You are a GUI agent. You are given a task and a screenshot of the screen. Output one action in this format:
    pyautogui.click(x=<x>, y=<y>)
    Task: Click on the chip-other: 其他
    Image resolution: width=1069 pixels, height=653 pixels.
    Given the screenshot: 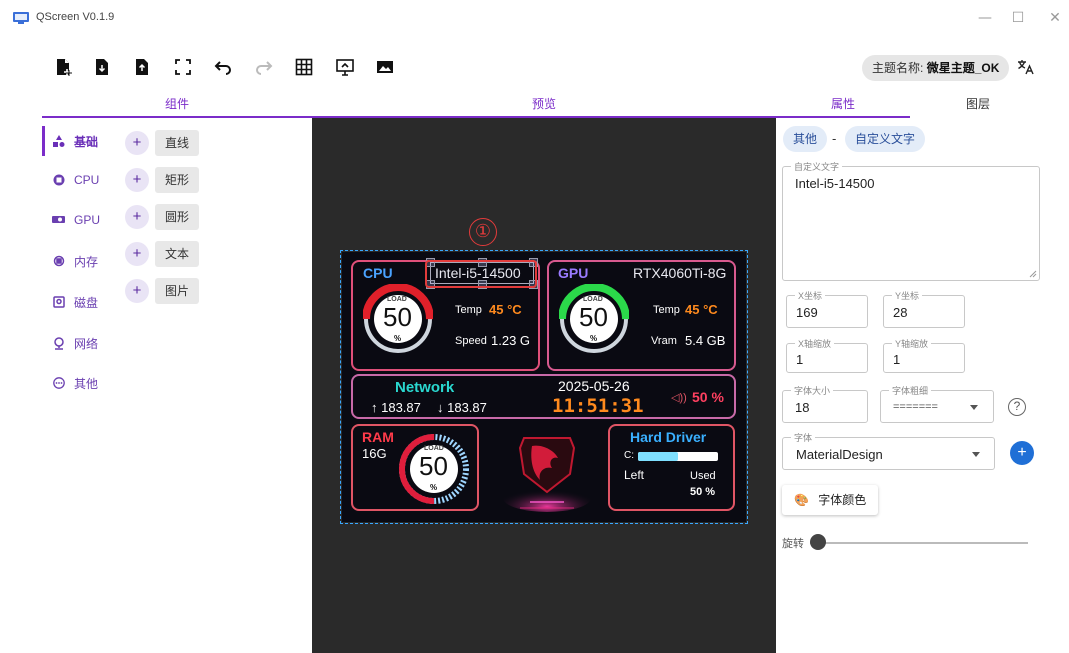 What is the action you would take?
    pyautogui.click(x=805, y=139)
    